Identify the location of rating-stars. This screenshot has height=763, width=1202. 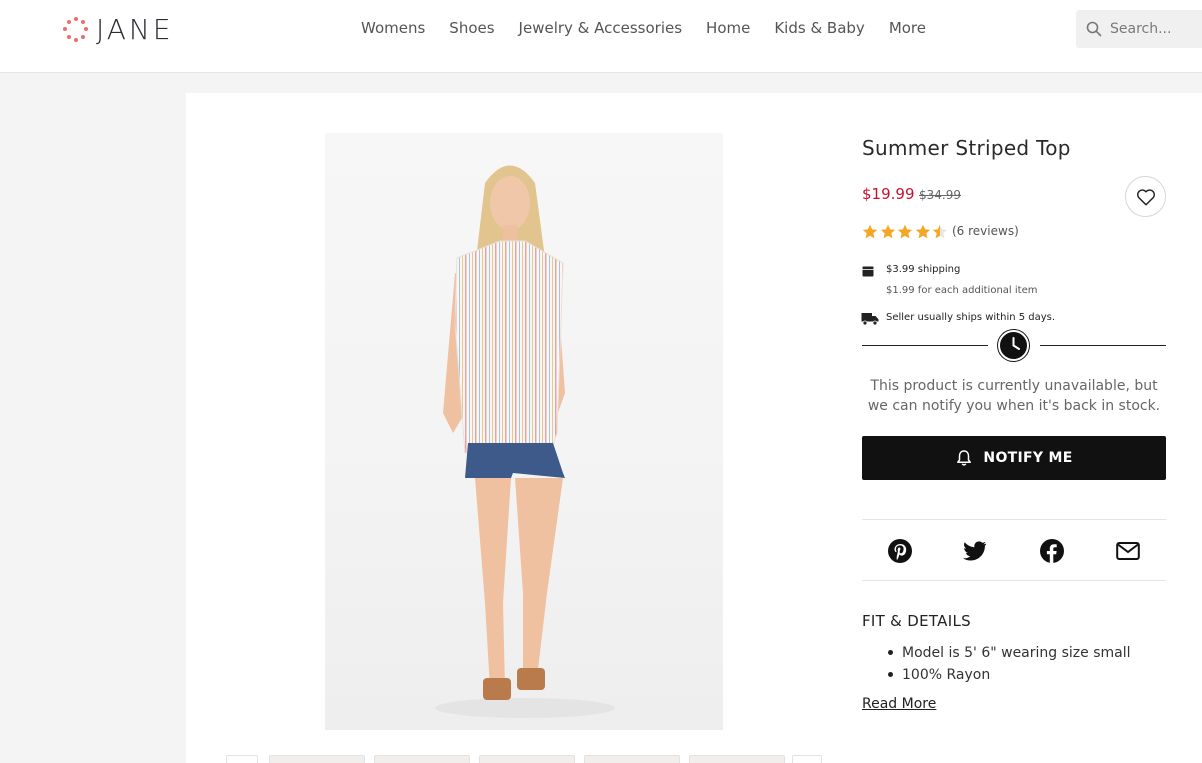
(906, 232).